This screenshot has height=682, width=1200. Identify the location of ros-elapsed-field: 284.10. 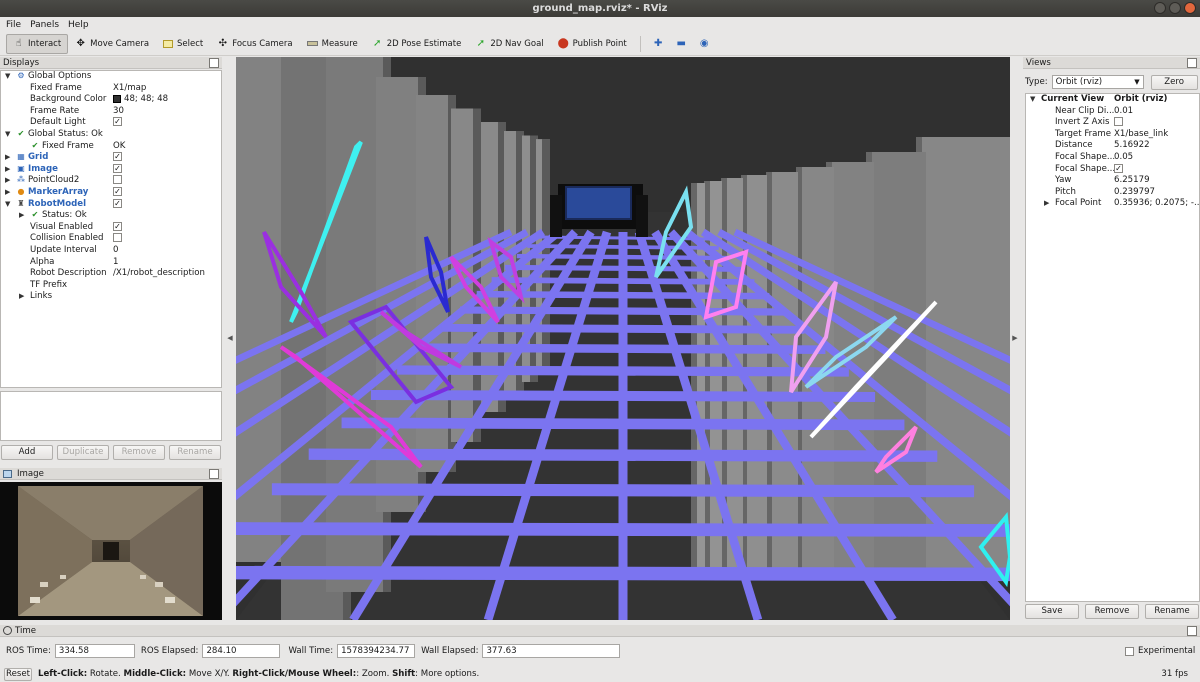
(241, 651).